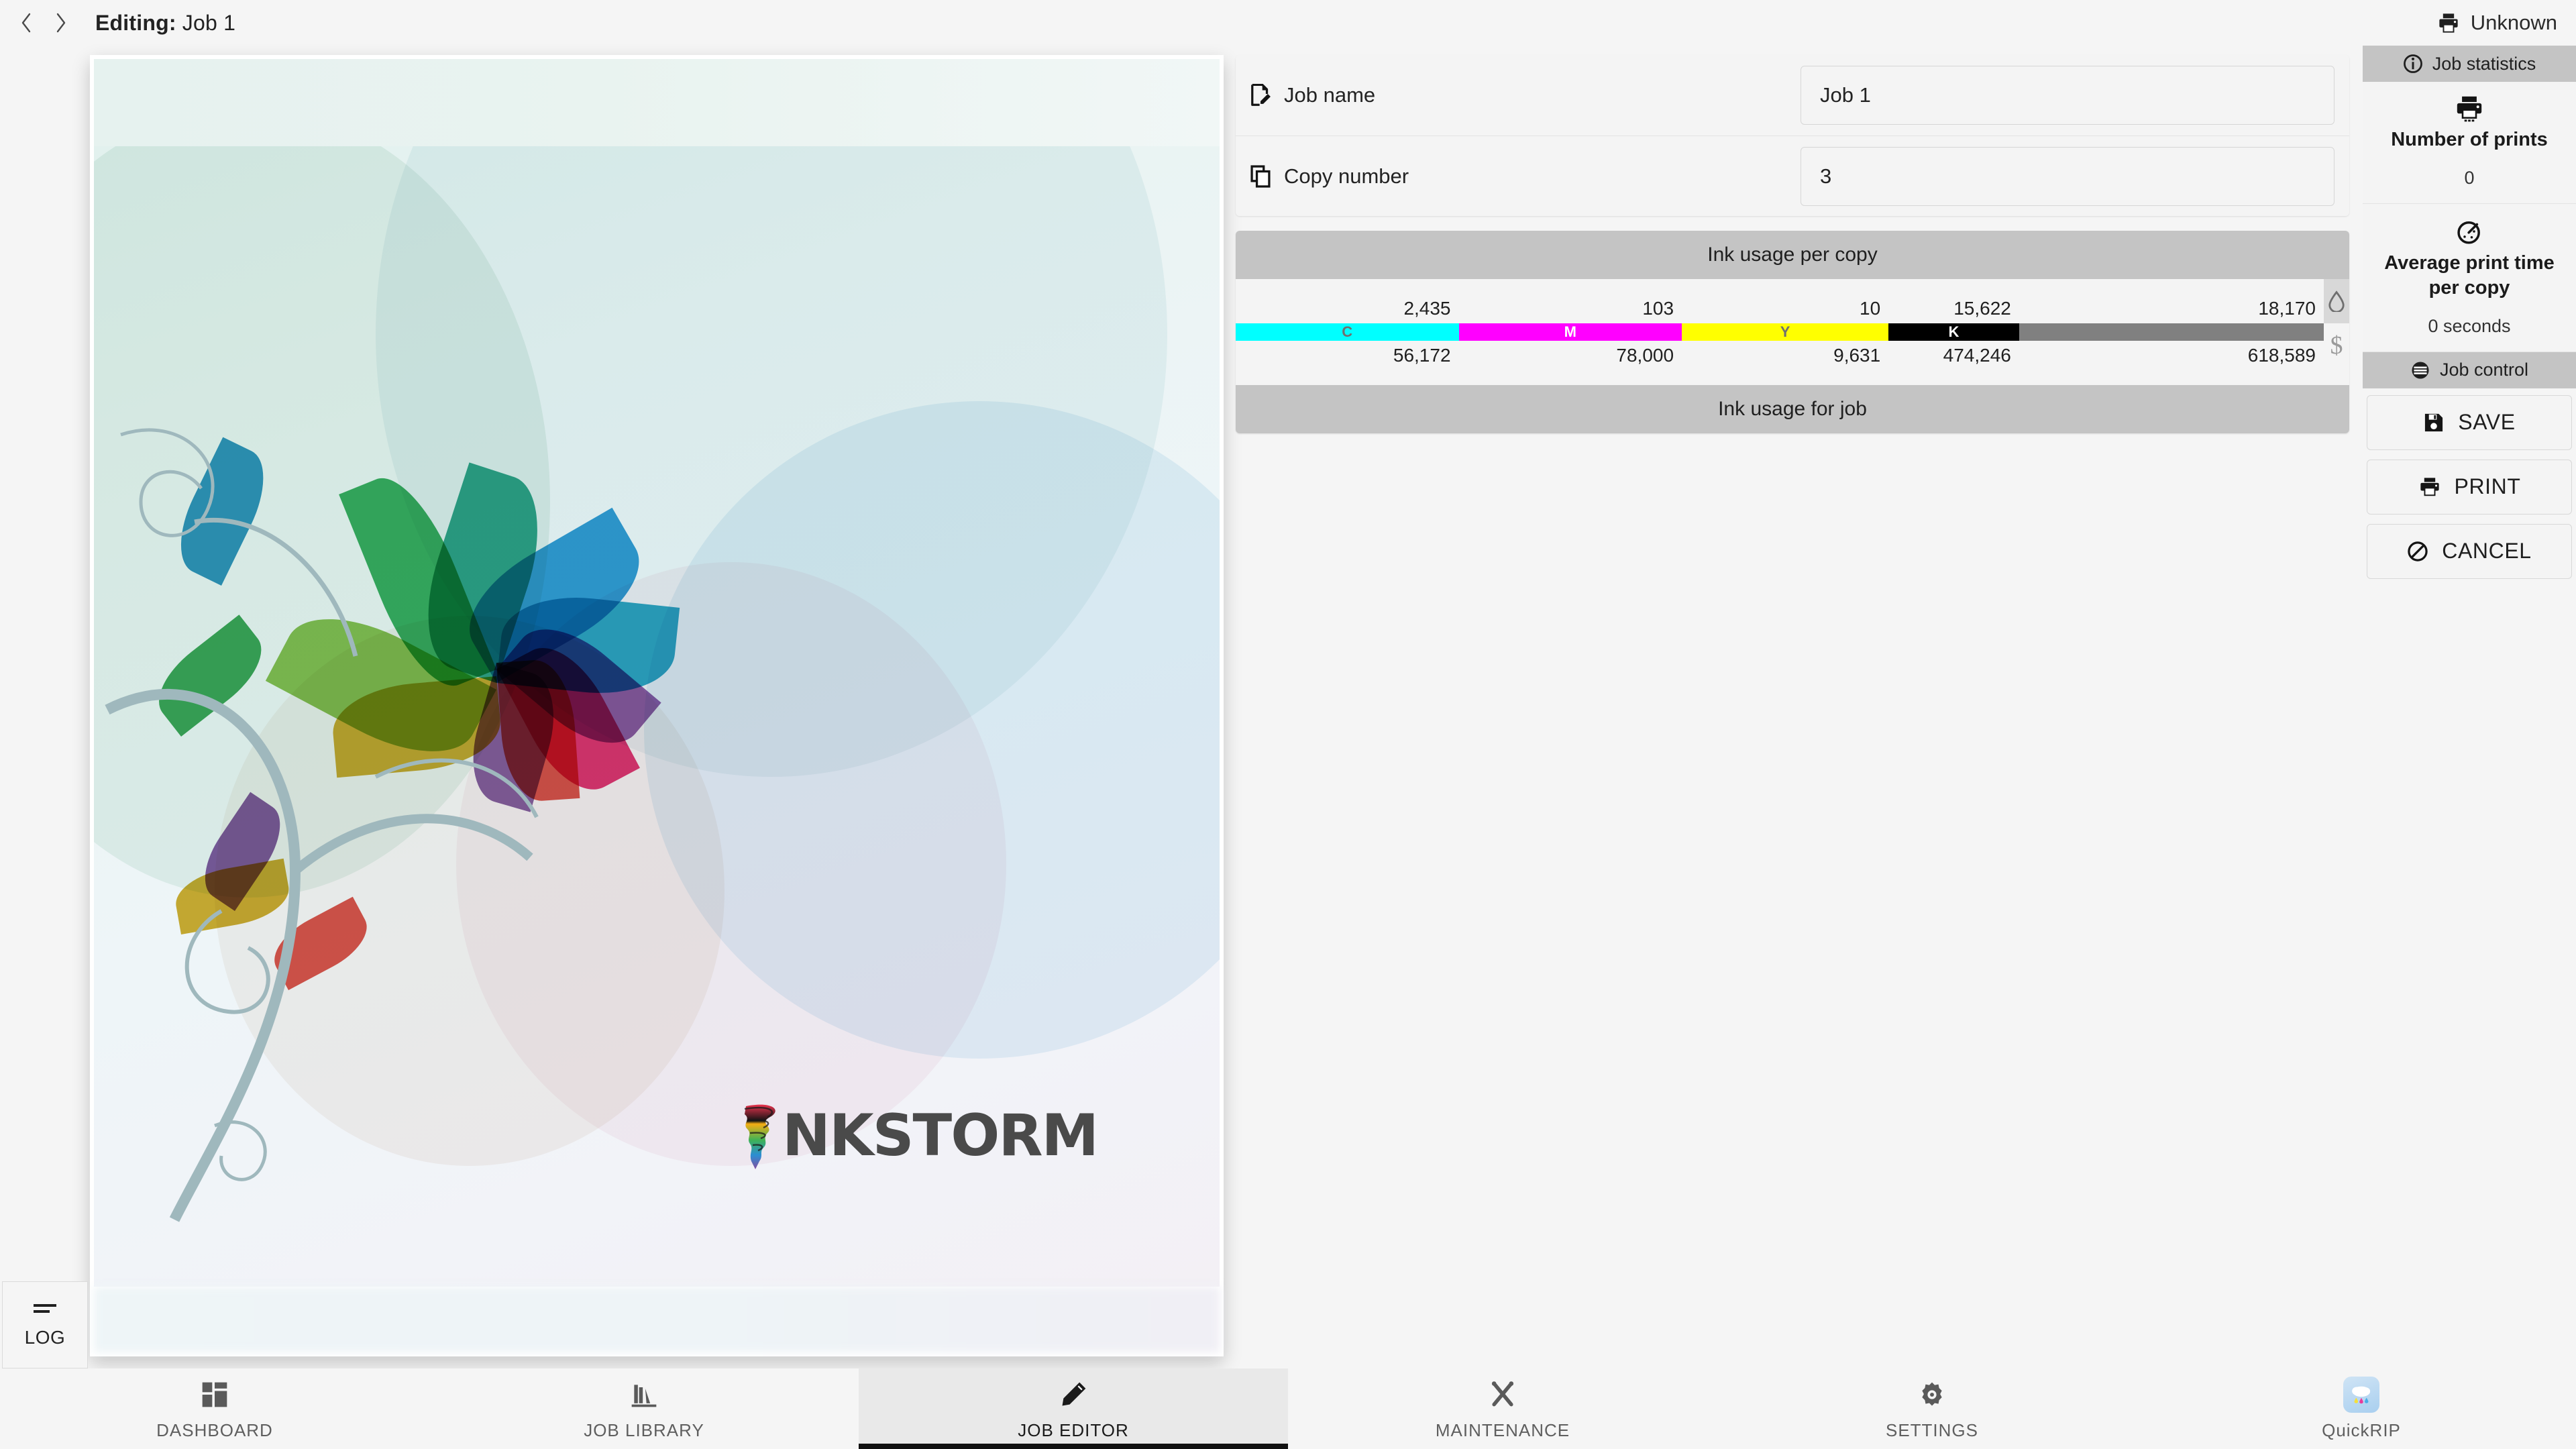 Image resolution: width=2576 pixels, height=1449 pixels. I want to click on ink-per-copy-value-M: 103, so click(1658, 308).